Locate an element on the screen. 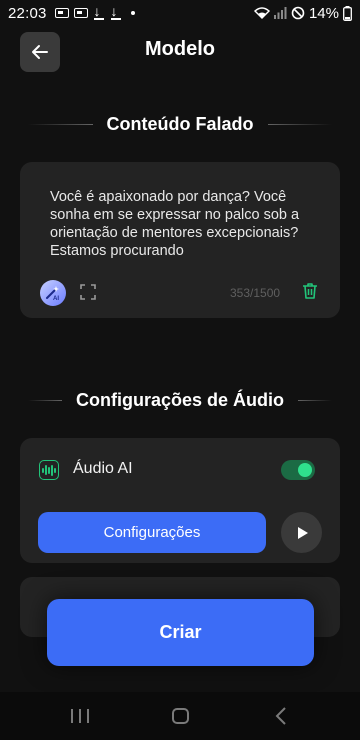 This screenshot has width=360, height=740. status-time: 22:03 is located at coordinates (27, 13).